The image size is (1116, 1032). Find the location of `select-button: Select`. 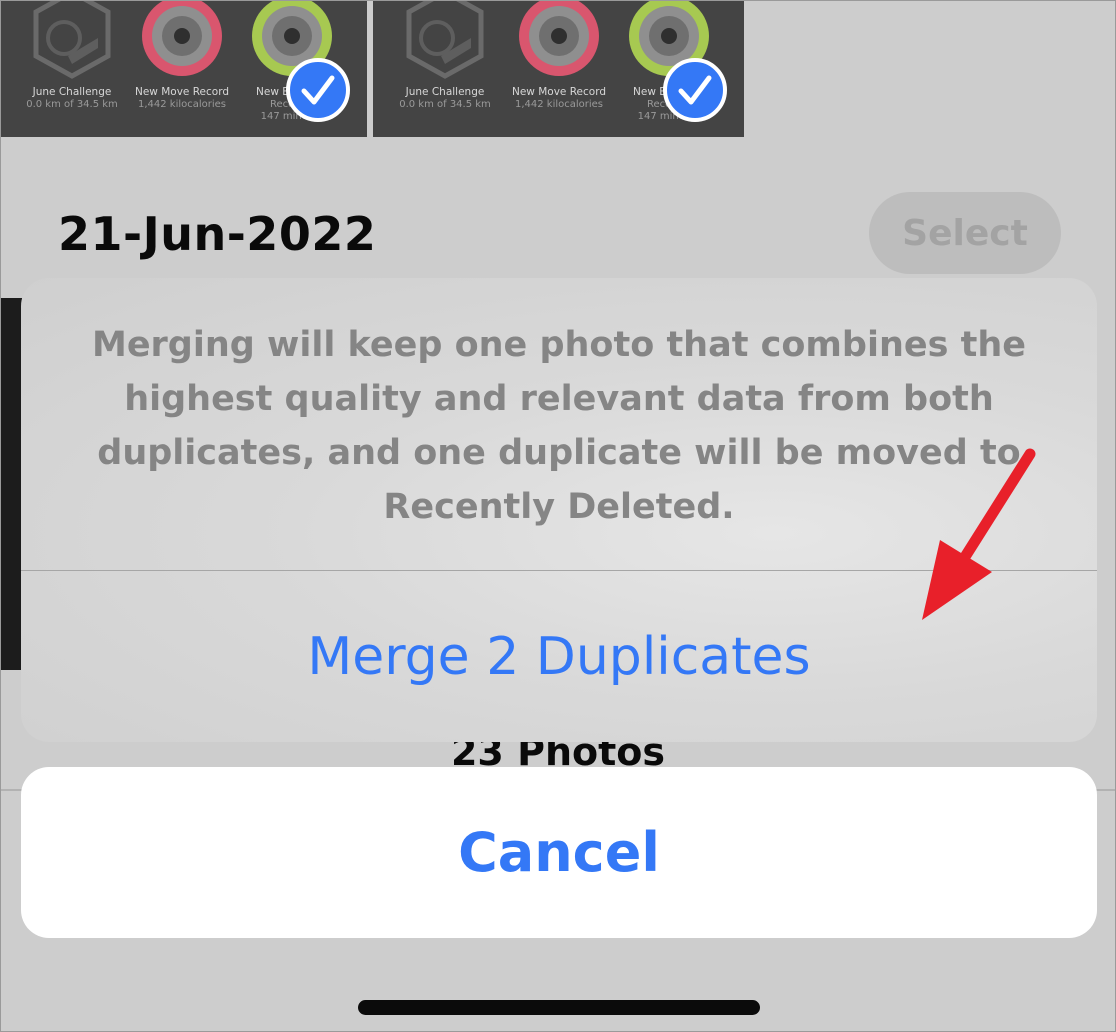

select-button: Select is located at coordinates (965, 233).